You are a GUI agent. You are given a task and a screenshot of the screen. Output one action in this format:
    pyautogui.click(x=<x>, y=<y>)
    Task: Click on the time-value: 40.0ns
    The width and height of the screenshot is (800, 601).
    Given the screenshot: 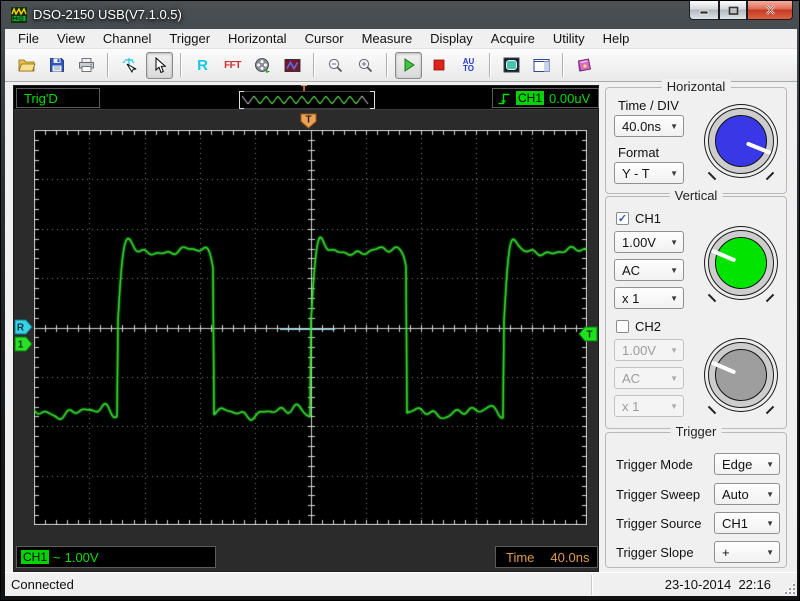 What is the action you would take?
    pyautogui.click(x=570, y=557)
    